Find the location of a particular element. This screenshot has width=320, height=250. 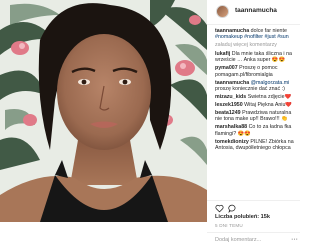

comment-line: załaduj więcej komentarzy is located at coordinates (246, 45).